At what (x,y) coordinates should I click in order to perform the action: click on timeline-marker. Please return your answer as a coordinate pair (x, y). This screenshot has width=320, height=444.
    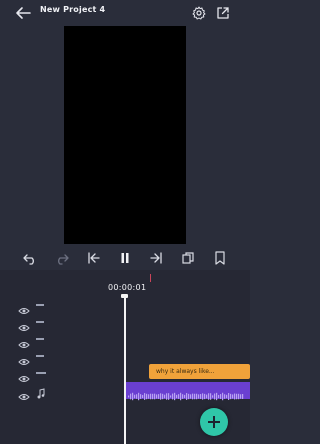
    Looking at the image, I should click on (150, 278).